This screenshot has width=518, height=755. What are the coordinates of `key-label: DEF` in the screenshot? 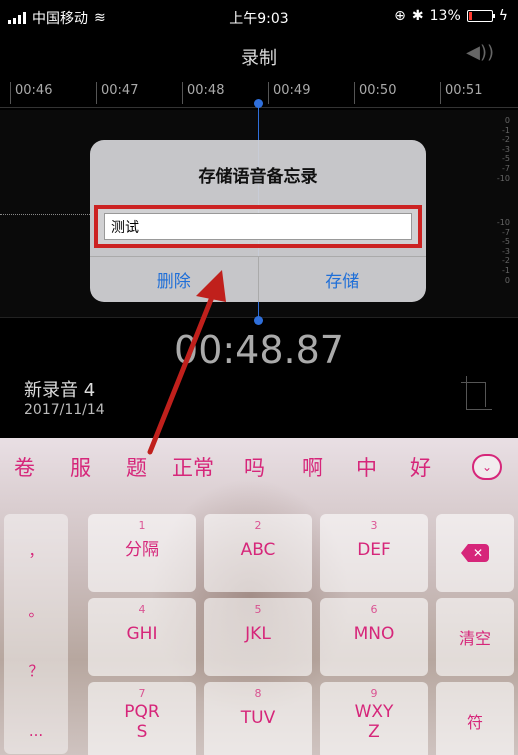 It's located at (374, 550).